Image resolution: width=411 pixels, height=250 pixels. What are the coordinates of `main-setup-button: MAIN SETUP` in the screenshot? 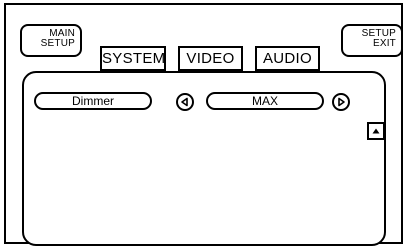 It's located at (51, 40).